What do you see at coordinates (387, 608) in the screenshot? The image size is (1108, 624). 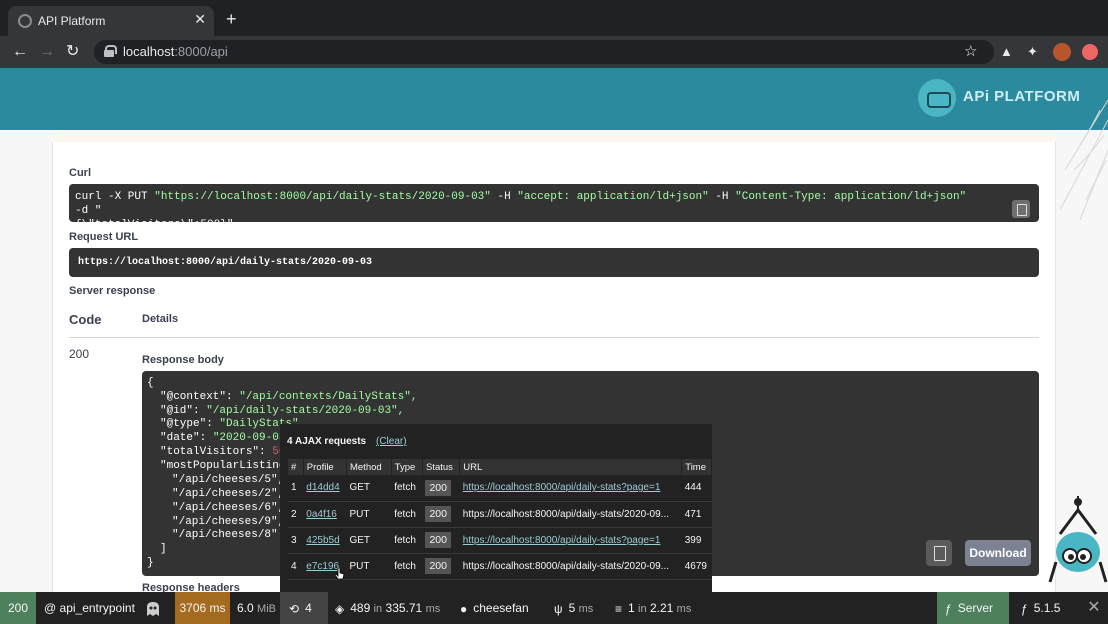 I see `toolbar-database: ◈ 489 in 335.71 ms` at bounding box center [387, 608].